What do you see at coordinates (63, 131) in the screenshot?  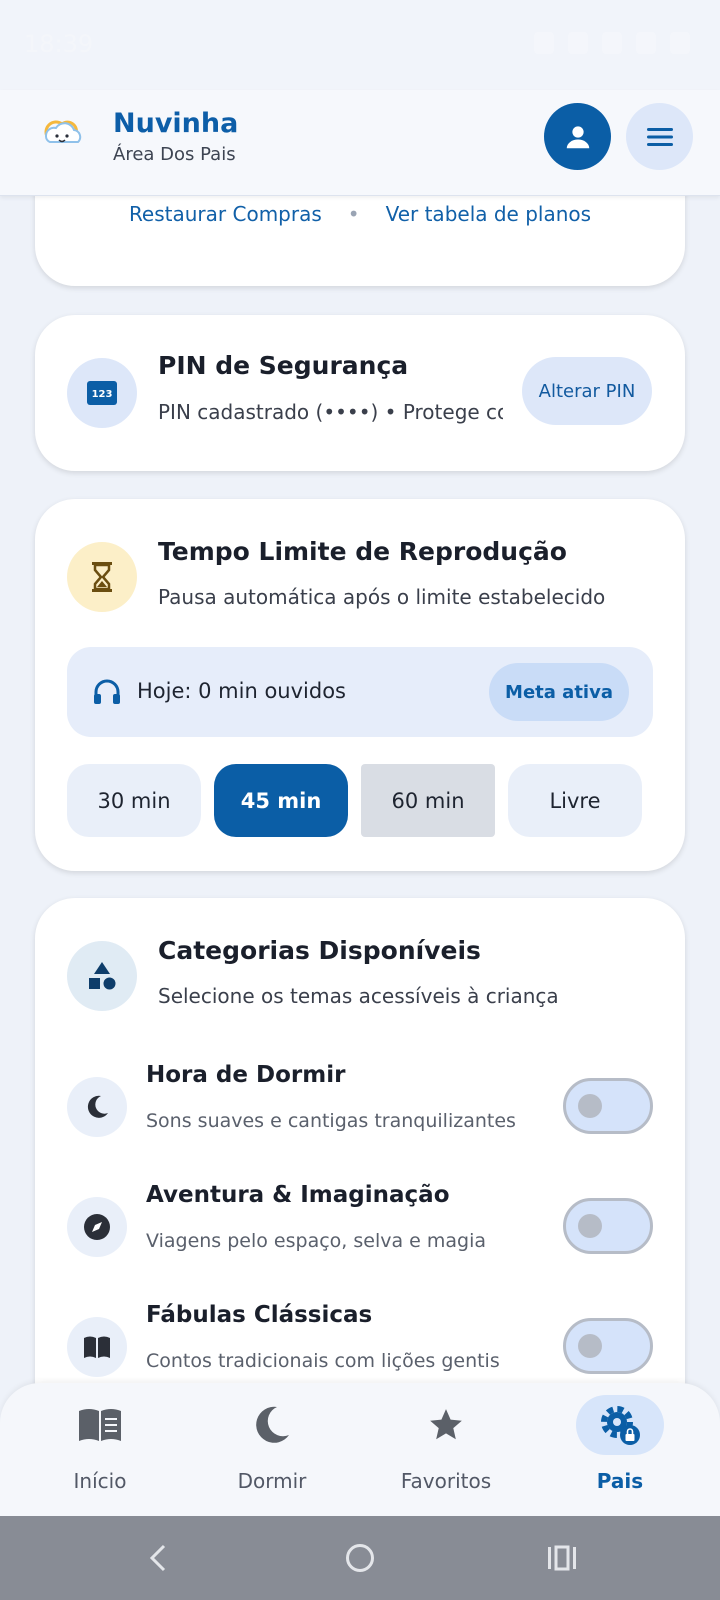 I see `cloud-logo-icon` at bounding box center [63, 131].